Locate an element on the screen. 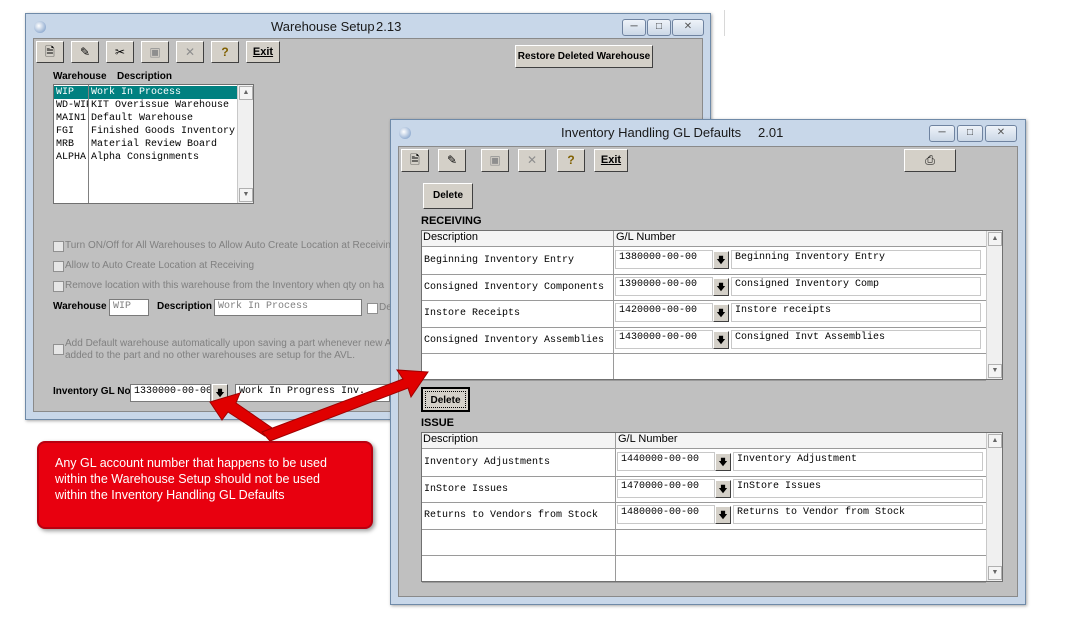 This screenshot has height=634, width=1071. gl-number-field: 1470000-00-00 is located at coordinates (666, 488).